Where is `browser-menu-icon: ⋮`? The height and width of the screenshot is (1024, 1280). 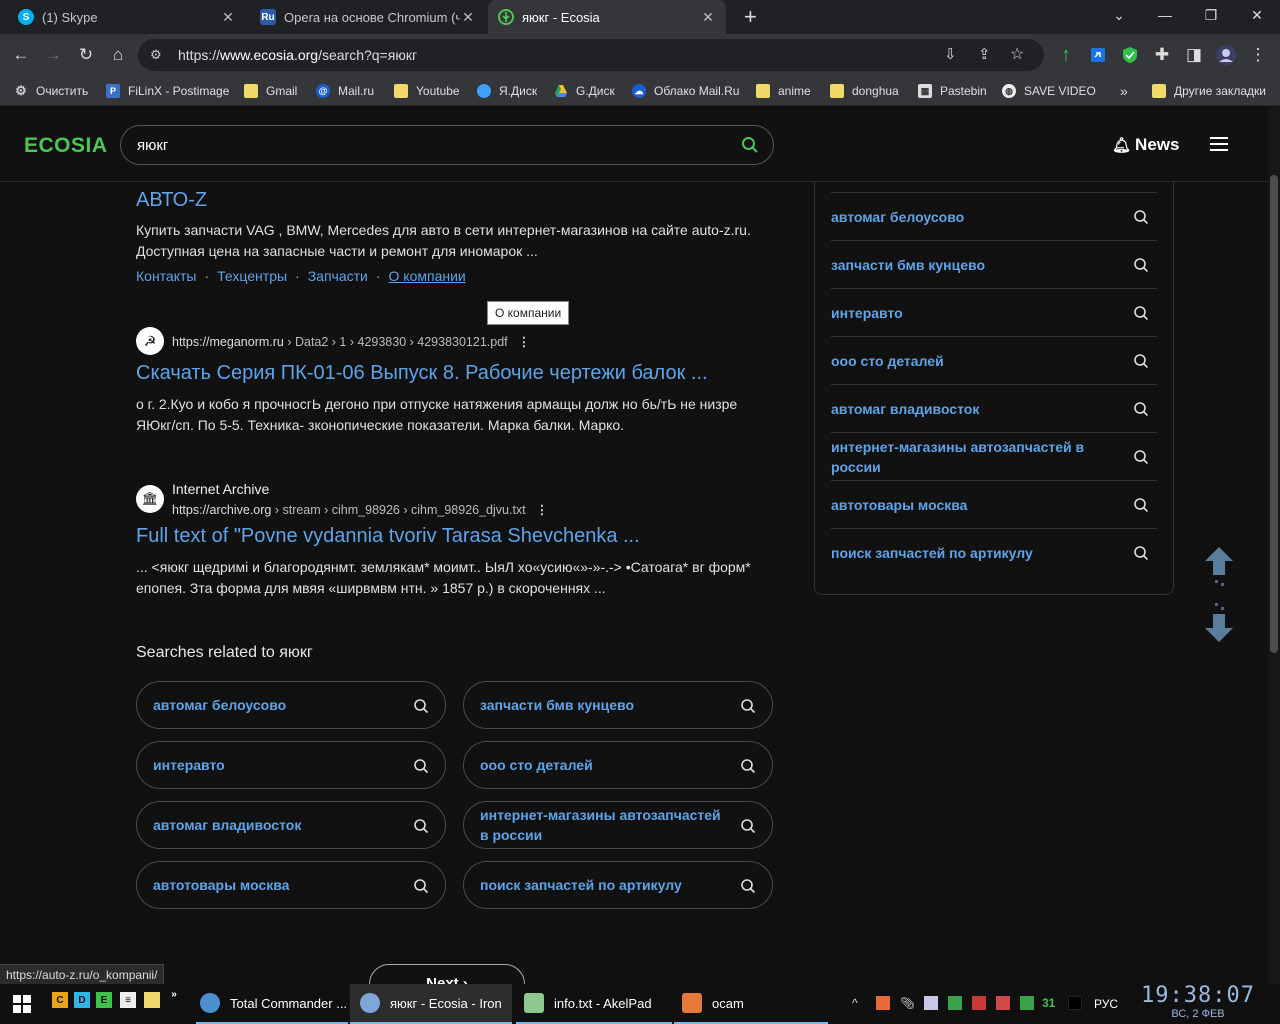 browser-menu-icon: ⋮ is located at coordinates (1258, 55).